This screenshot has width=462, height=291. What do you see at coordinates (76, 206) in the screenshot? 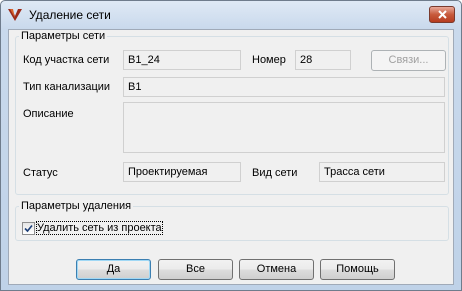
I see `delete-params-legend: Параметры удаления` at bounding box center [76, 206].